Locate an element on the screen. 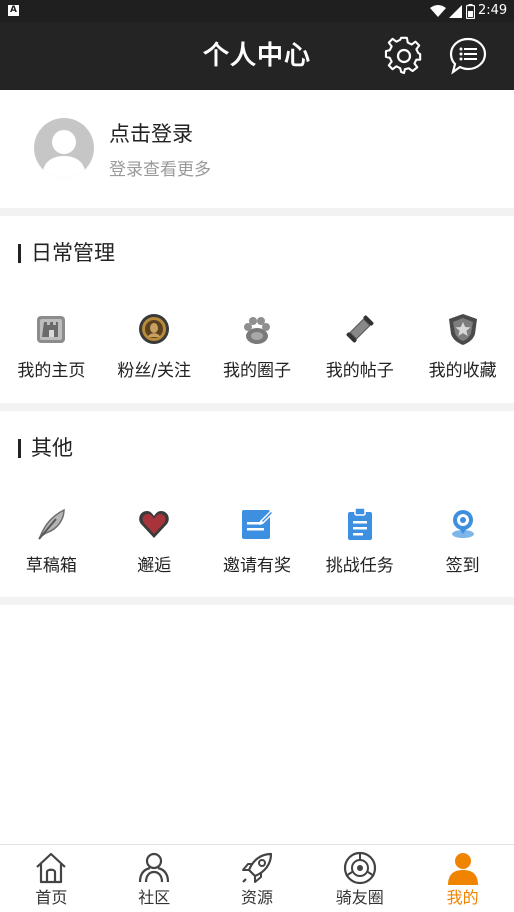 The image size is (514, 912). grid-item-label: 我的圈子 is located at coordinates (256, 371).